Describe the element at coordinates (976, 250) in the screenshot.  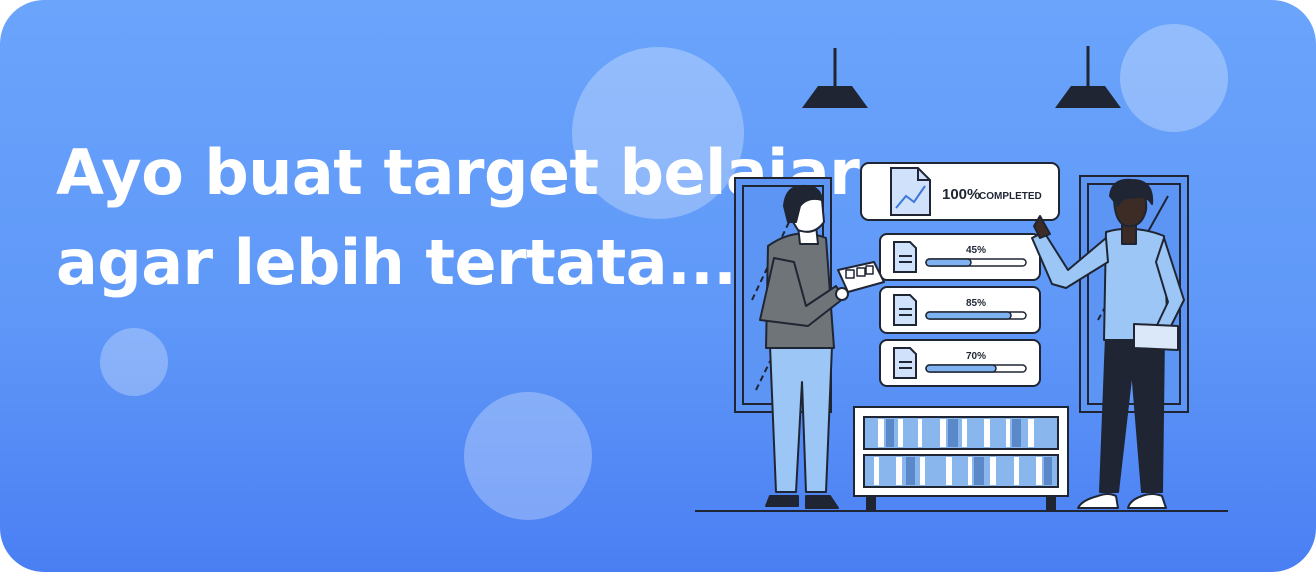
I see `progress-label: 45%` at that location.